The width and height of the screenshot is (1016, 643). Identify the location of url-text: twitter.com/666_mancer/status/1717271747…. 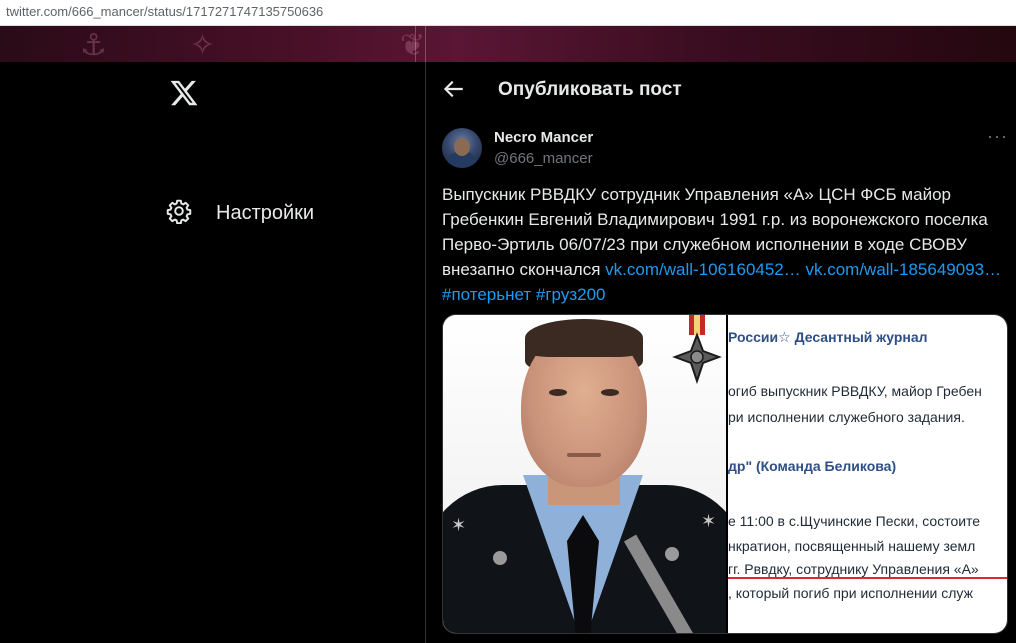
(164, 11).